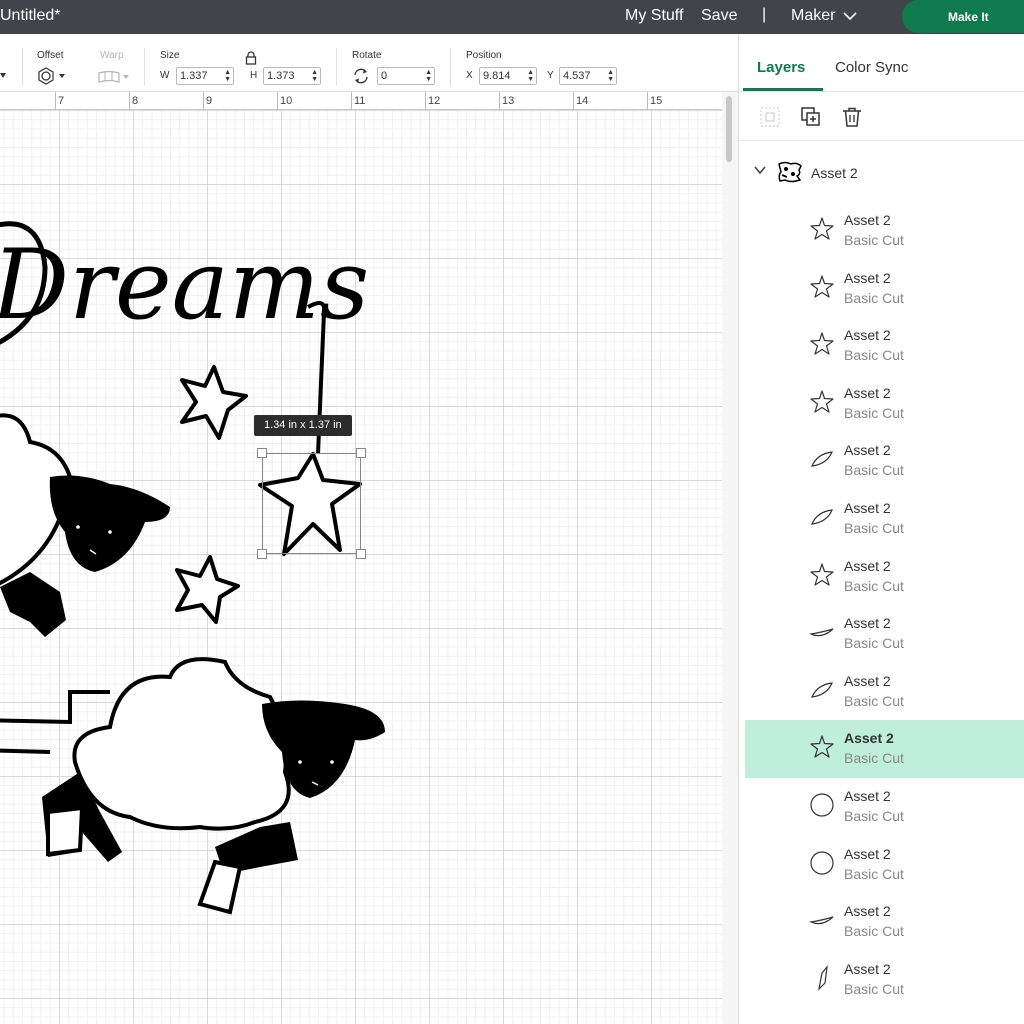  Describe the element at coordinates (881, 140) in the screenshot. I see `panel-divider` at that location.